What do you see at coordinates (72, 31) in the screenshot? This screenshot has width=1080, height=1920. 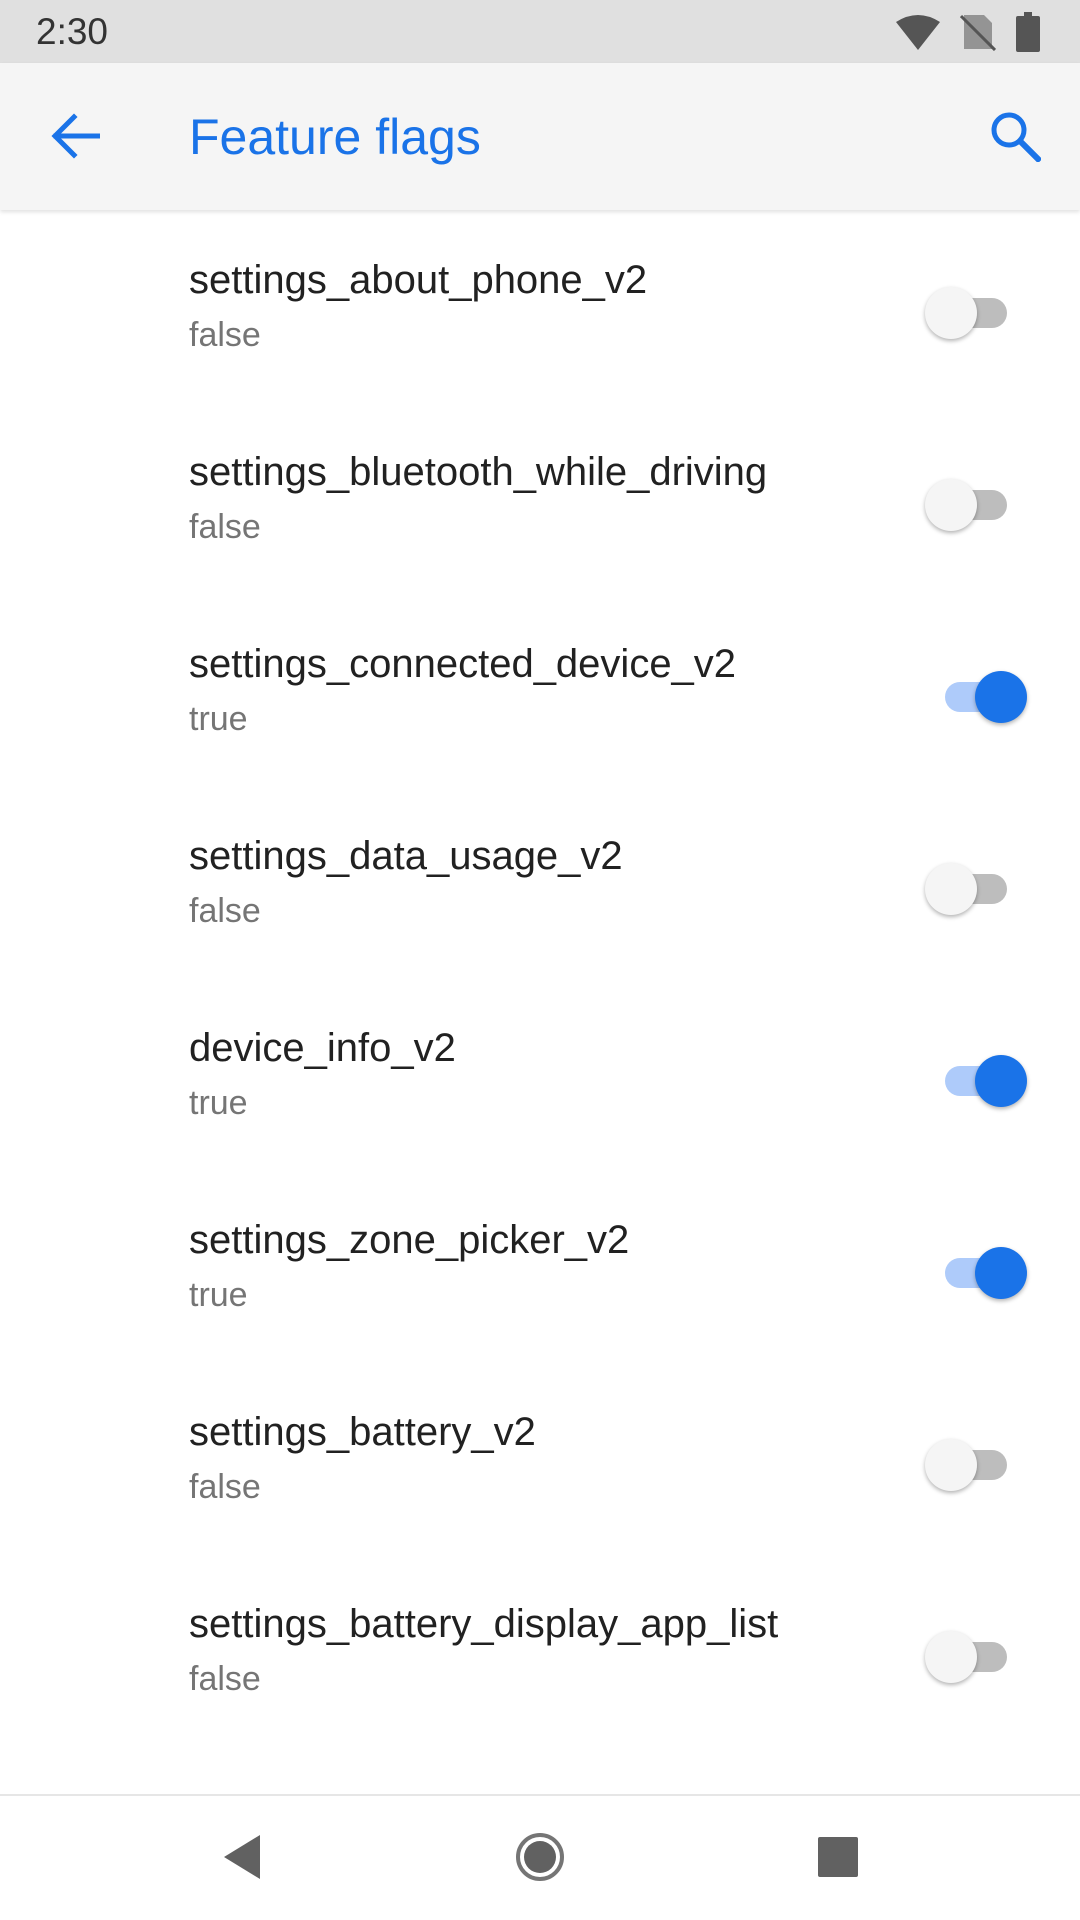 I see `status-time: 2:30` at bounding box center [72, 31].